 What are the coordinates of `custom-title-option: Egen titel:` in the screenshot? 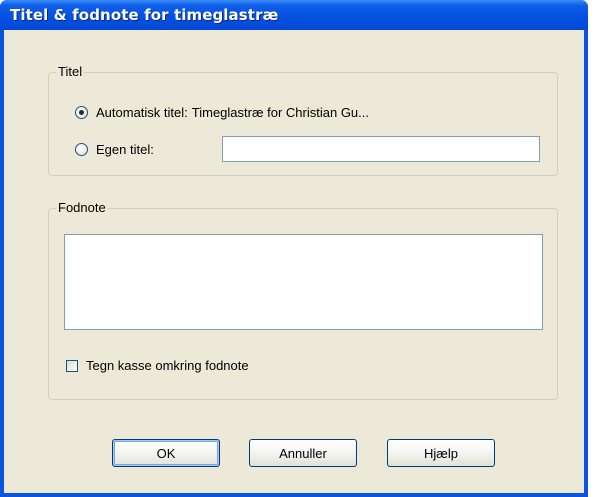 It's located at (114, 149).